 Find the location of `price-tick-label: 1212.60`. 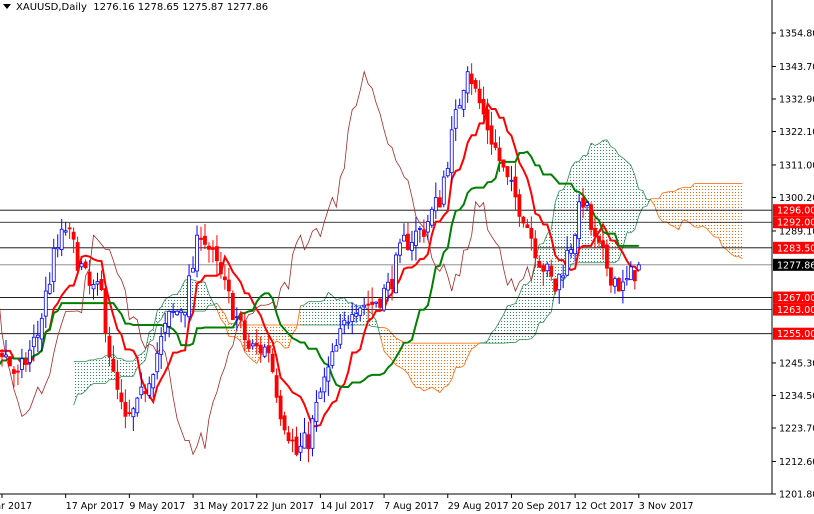

price-tick-label: 1212.60 is located at coordinates (796, 462).